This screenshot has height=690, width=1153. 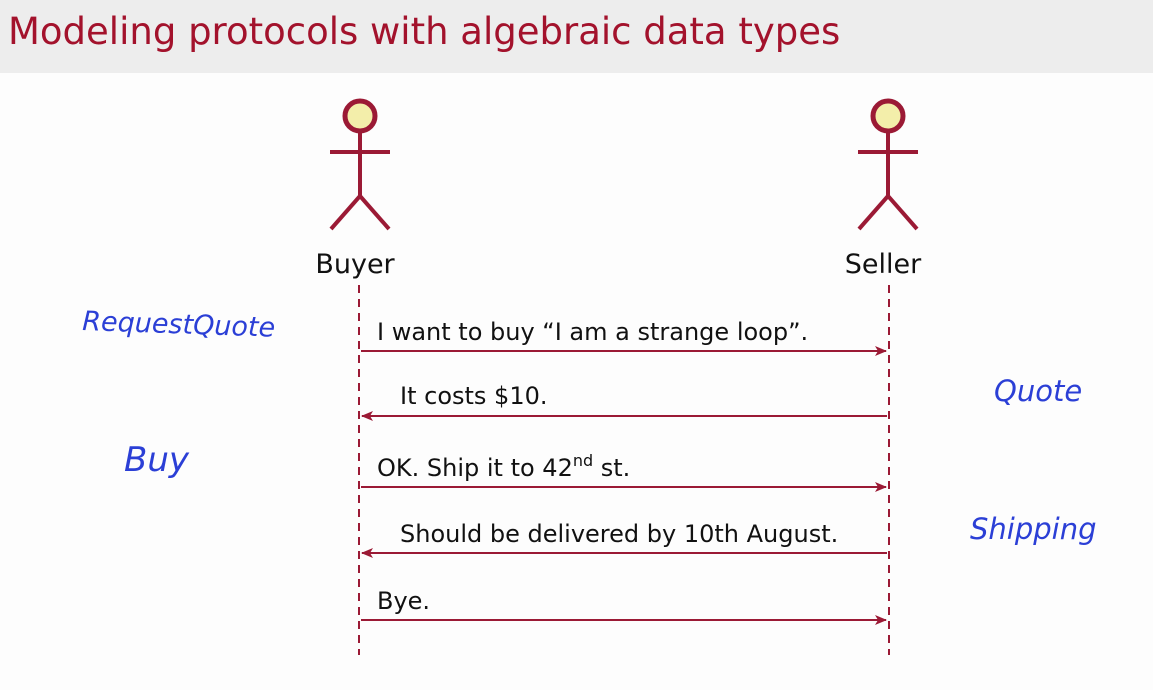 I want to click on buyer-label: Buyer, so click(x=355, y=264).